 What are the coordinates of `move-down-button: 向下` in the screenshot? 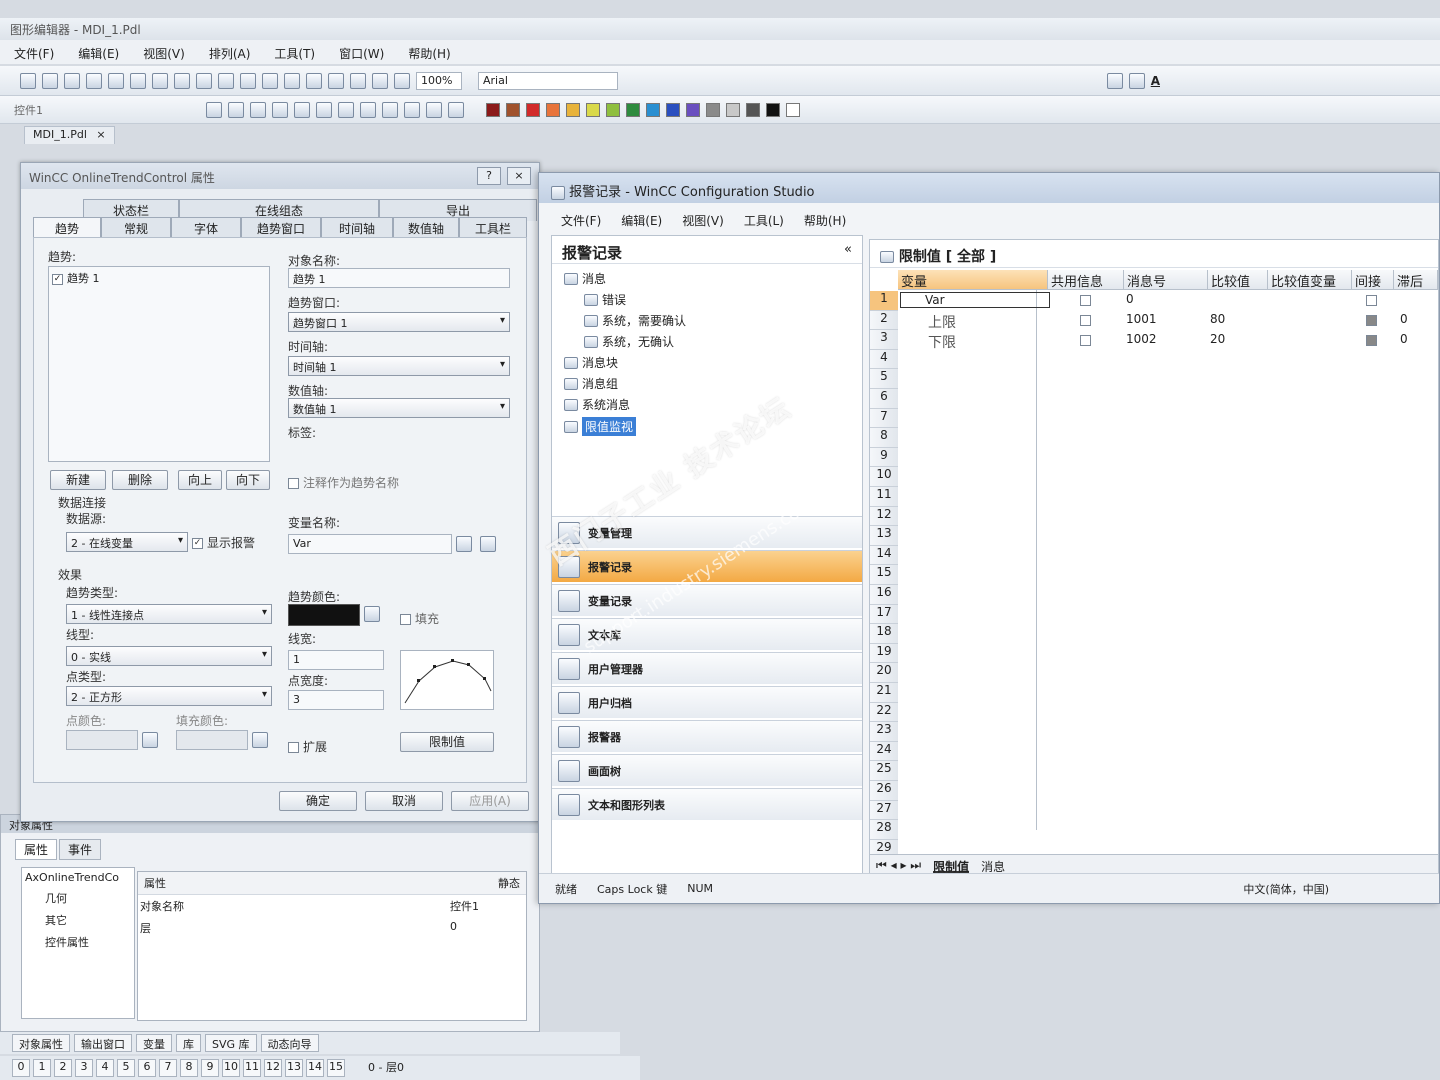 It's located at (248, 480).